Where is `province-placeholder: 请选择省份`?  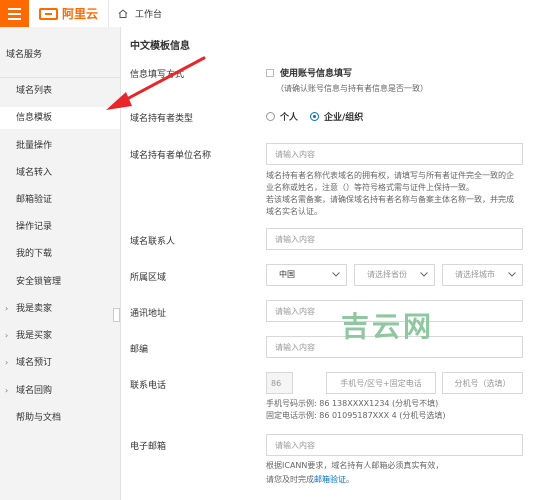 province-placeholder: 请选择省份 is located at coordinates (387, 274).